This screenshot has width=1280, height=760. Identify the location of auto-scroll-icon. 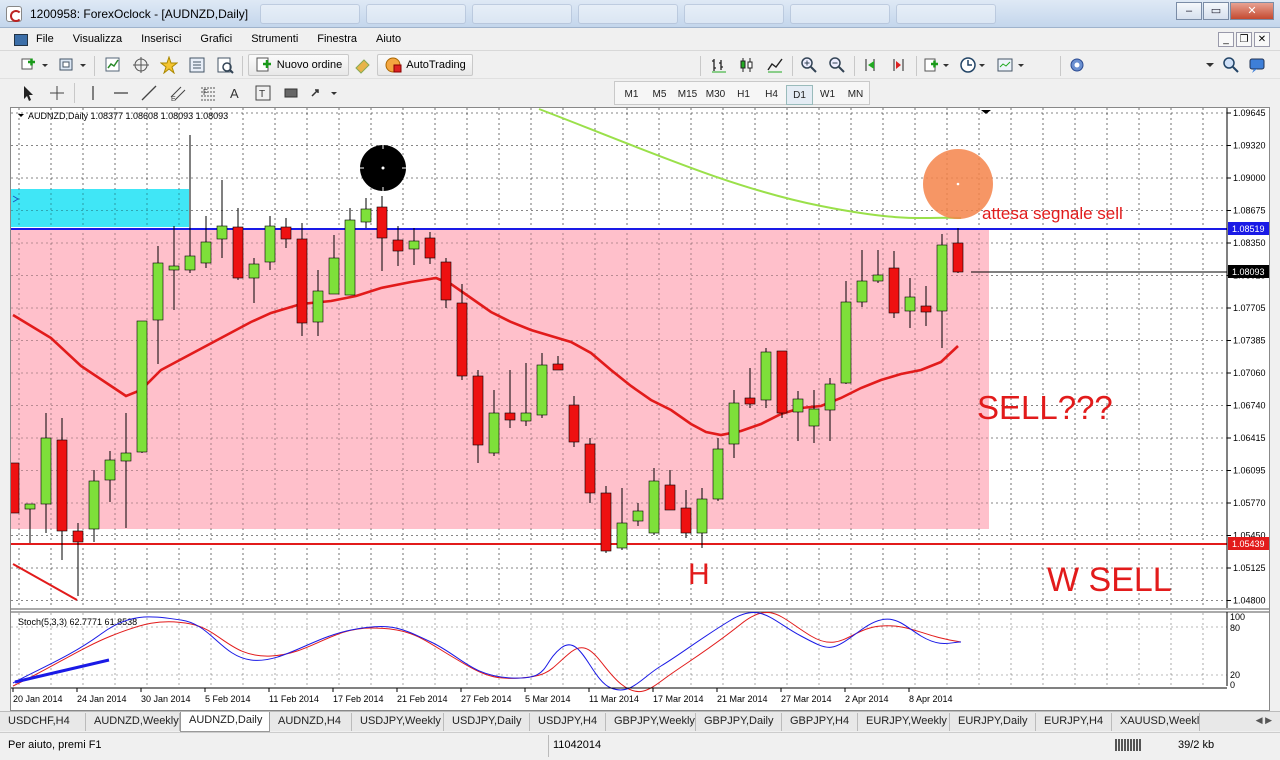
(871, 65).